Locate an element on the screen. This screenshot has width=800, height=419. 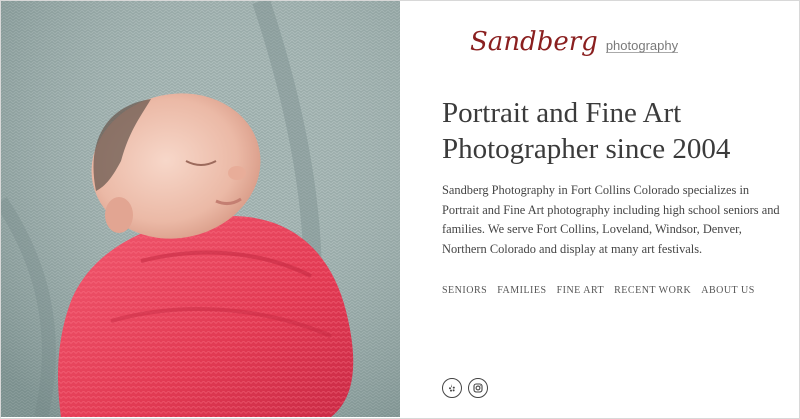
nav-item-seniors: SENIORS is located at coordinates (464, 290).